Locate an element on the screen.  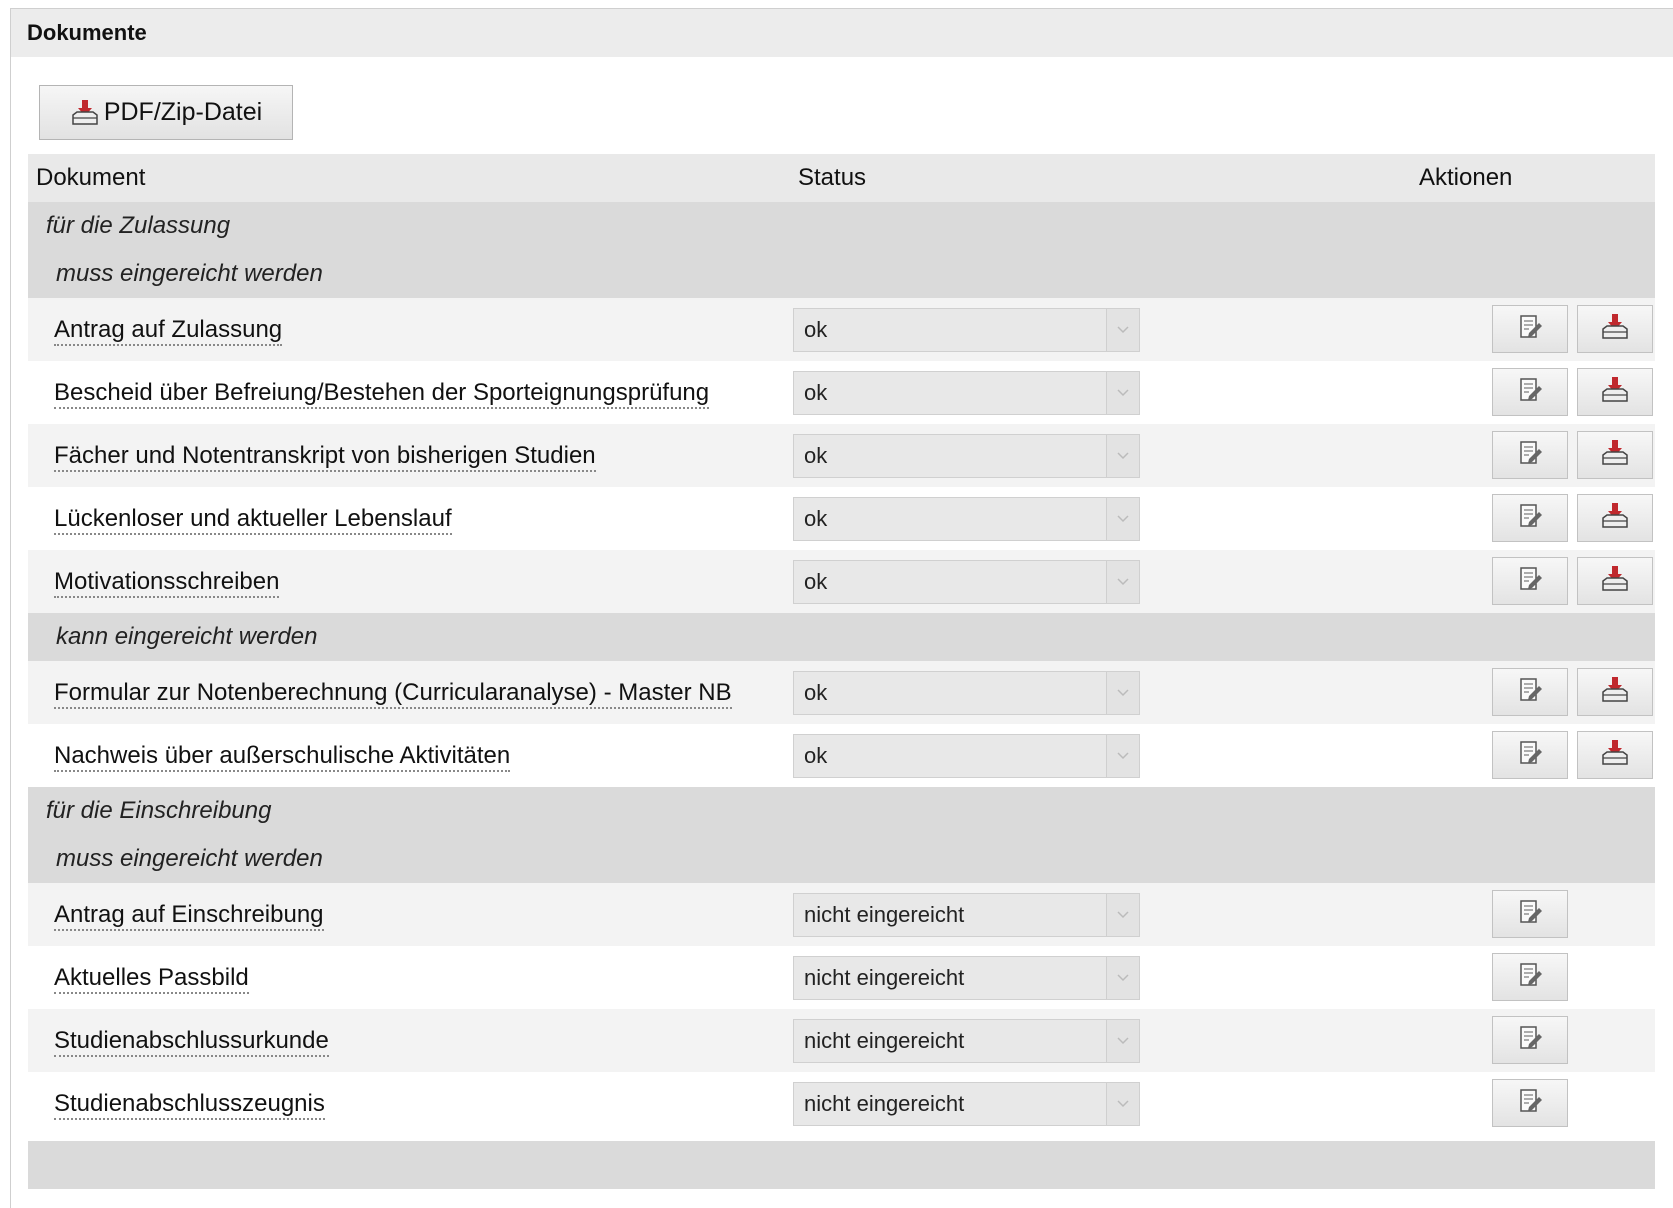
column-header-status: Status is located at coordinates (832, 177).